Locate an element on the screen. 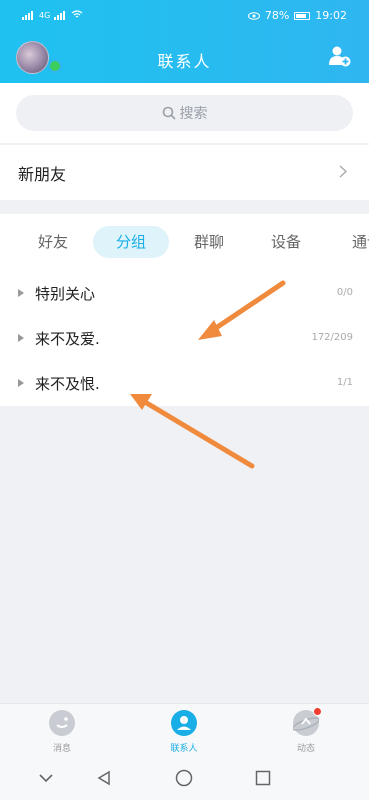 The width and height of the screenshot is (369, 800). new-friends-label: 新朋友 is located at coordinates (42, 174).